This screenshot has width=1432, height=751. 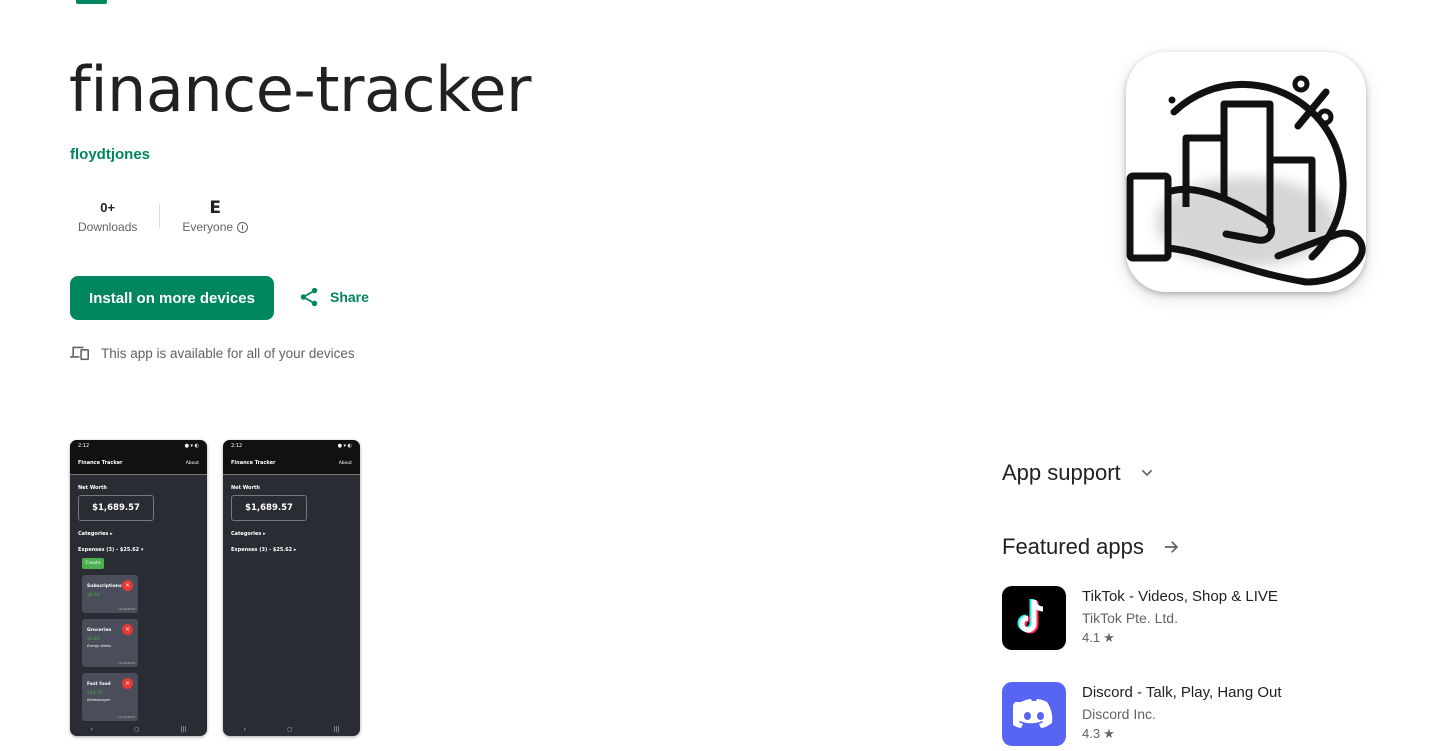 What do you see at coordinates (1130, 618) in the screenshot?
I see `featured-app-developer: TikTok Pte. Ltd.` at bounding box center [1130, 618].